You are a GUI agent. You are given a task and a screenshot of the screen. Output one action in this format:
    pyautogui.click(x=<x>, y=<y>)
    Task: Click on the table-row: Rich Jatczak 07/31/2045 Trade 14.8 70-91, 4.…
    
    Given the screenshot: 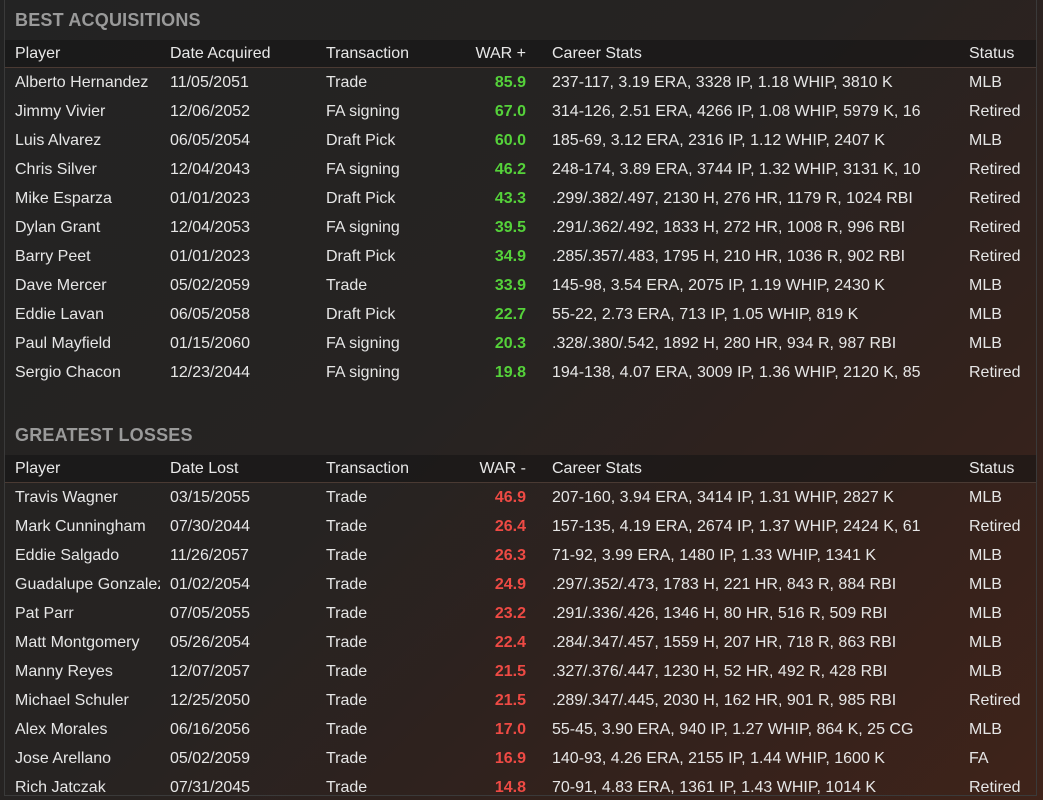 What is the action you would take?
    pyautogui.click(x=520, y=784)
    